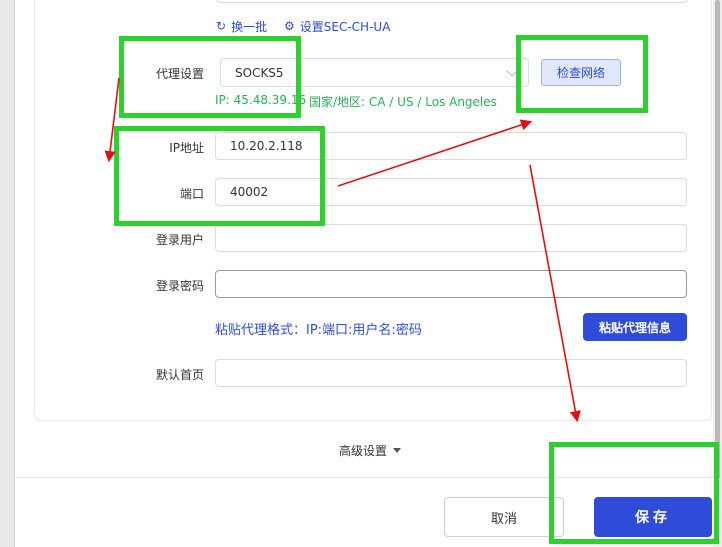 This screenshot has height=547, width=722. What do you see at coordinates (14, 273) in the screenshot?
I see `left-divider` at bounding box center [14, 273].